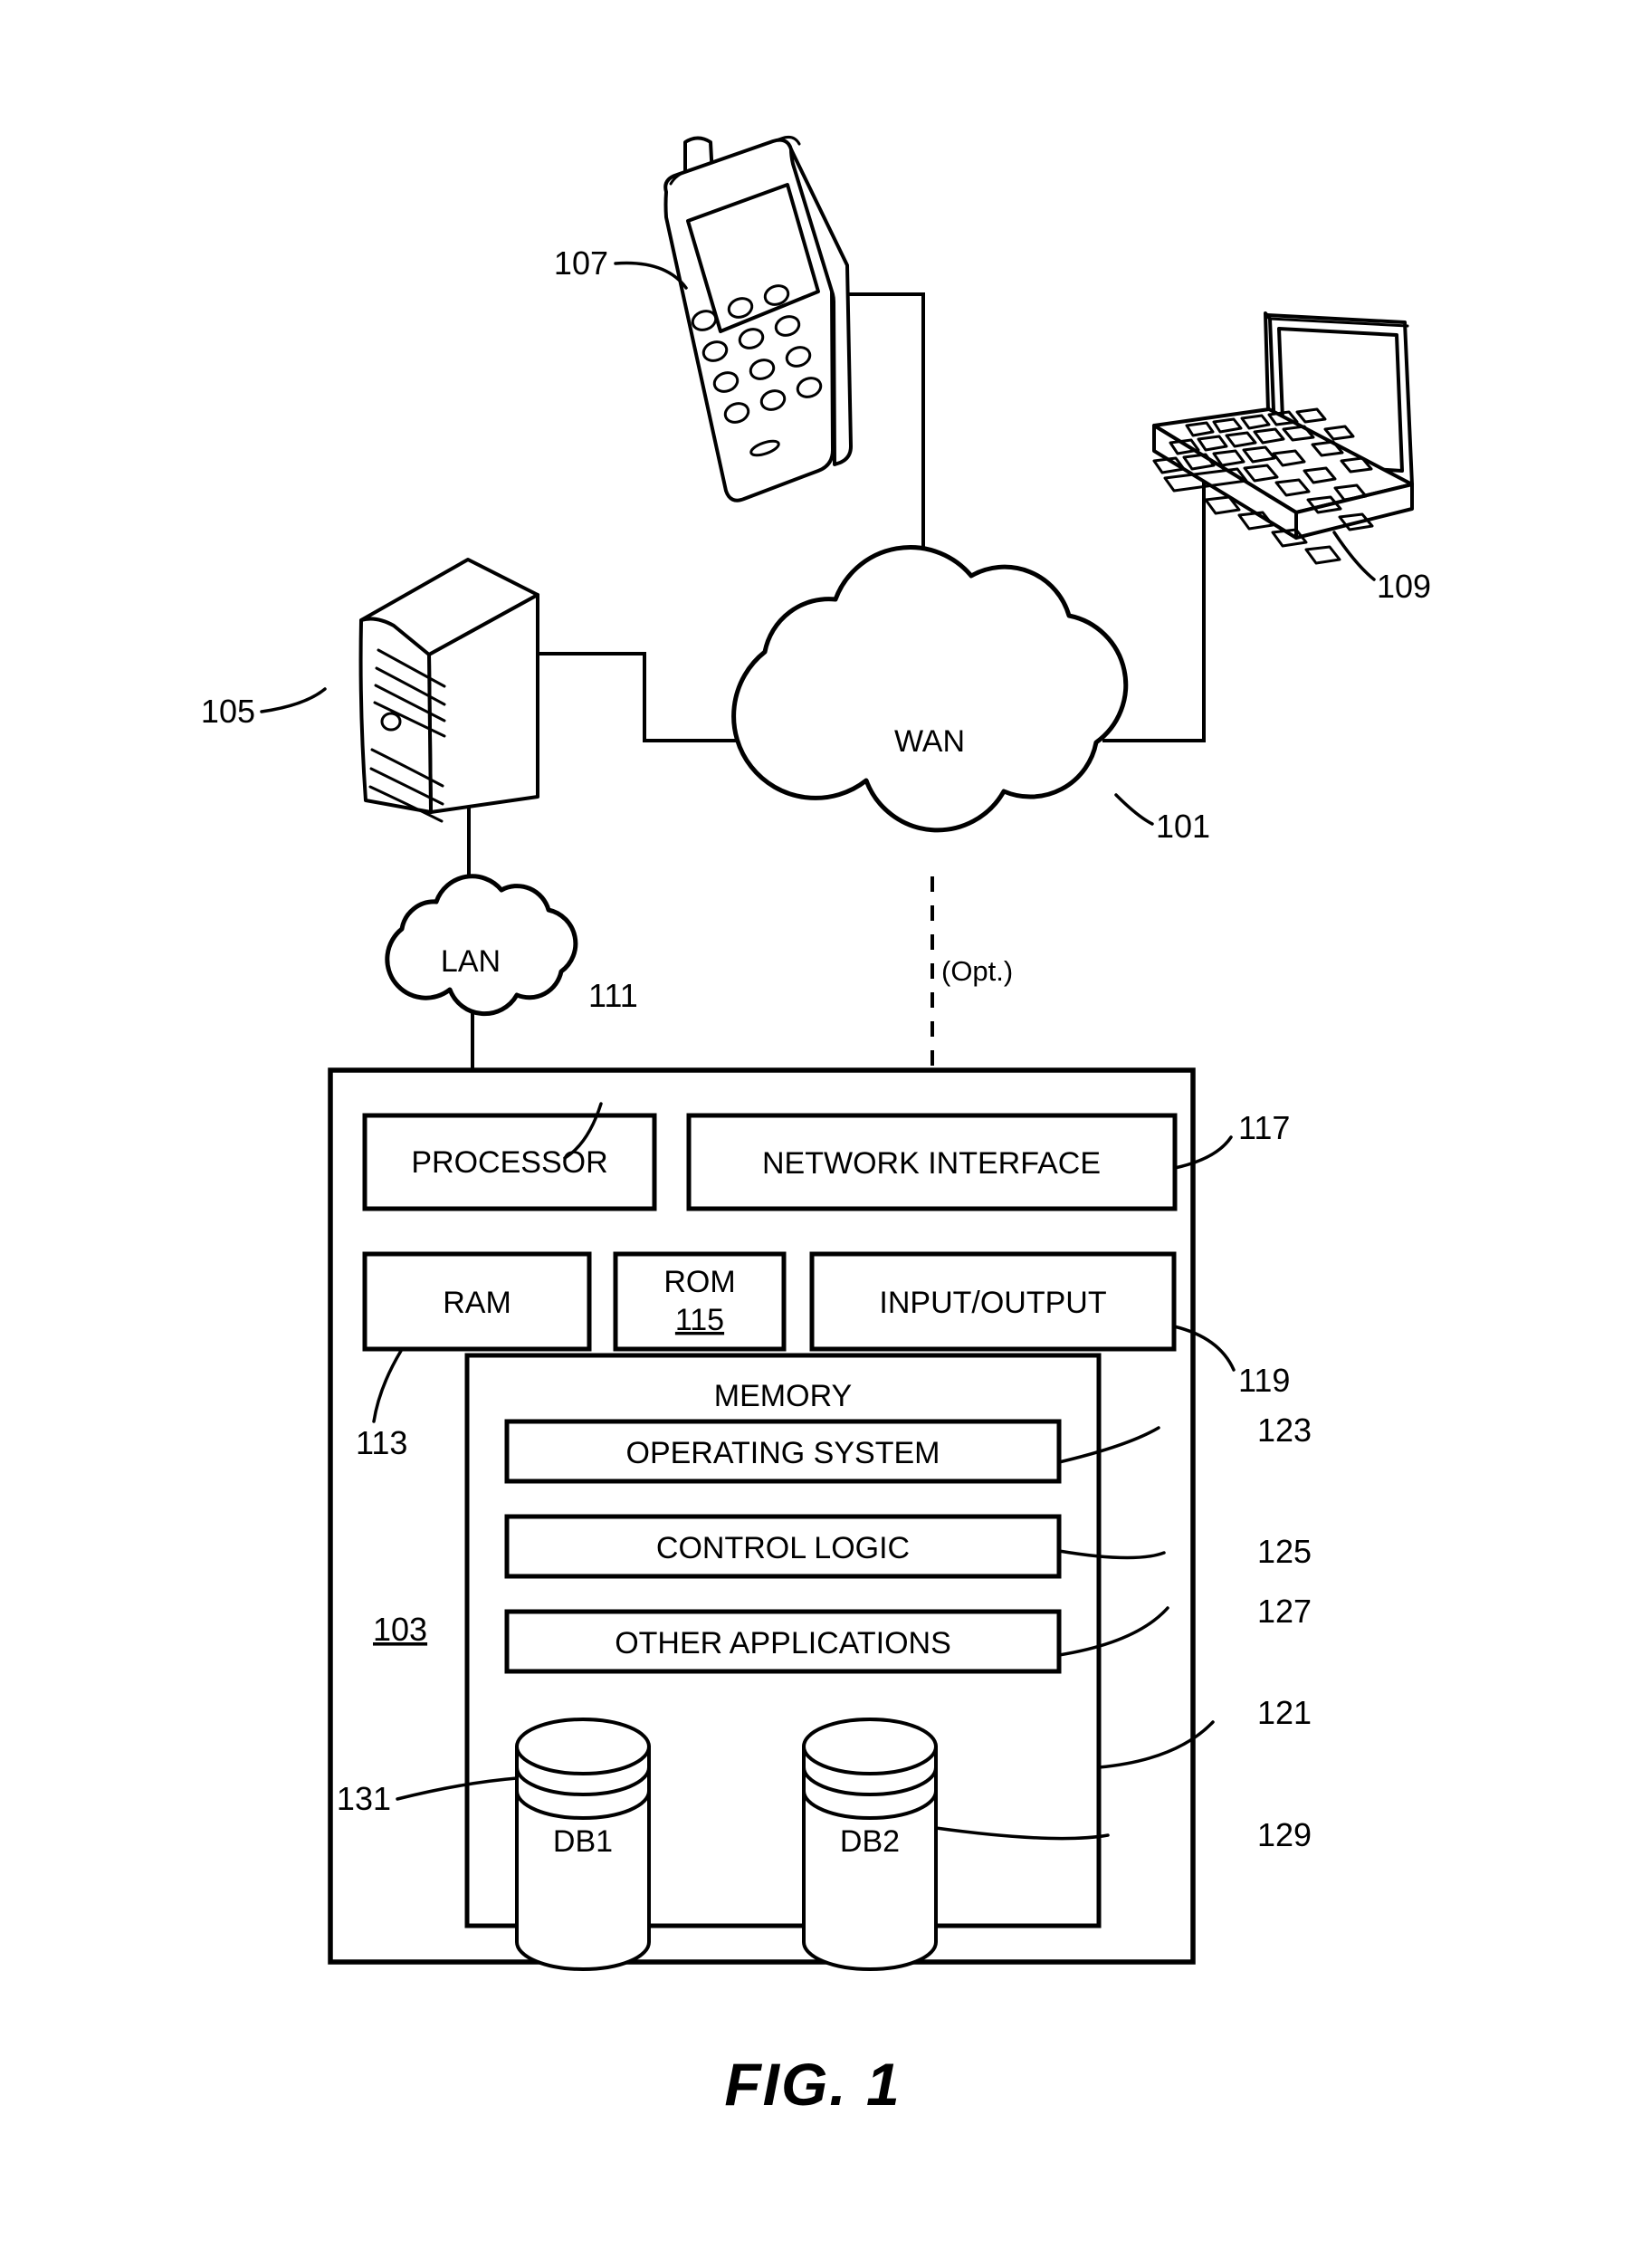  Describe the element at coordinates (870, 1746) in the screenshot. I see `db2-top` at that location.